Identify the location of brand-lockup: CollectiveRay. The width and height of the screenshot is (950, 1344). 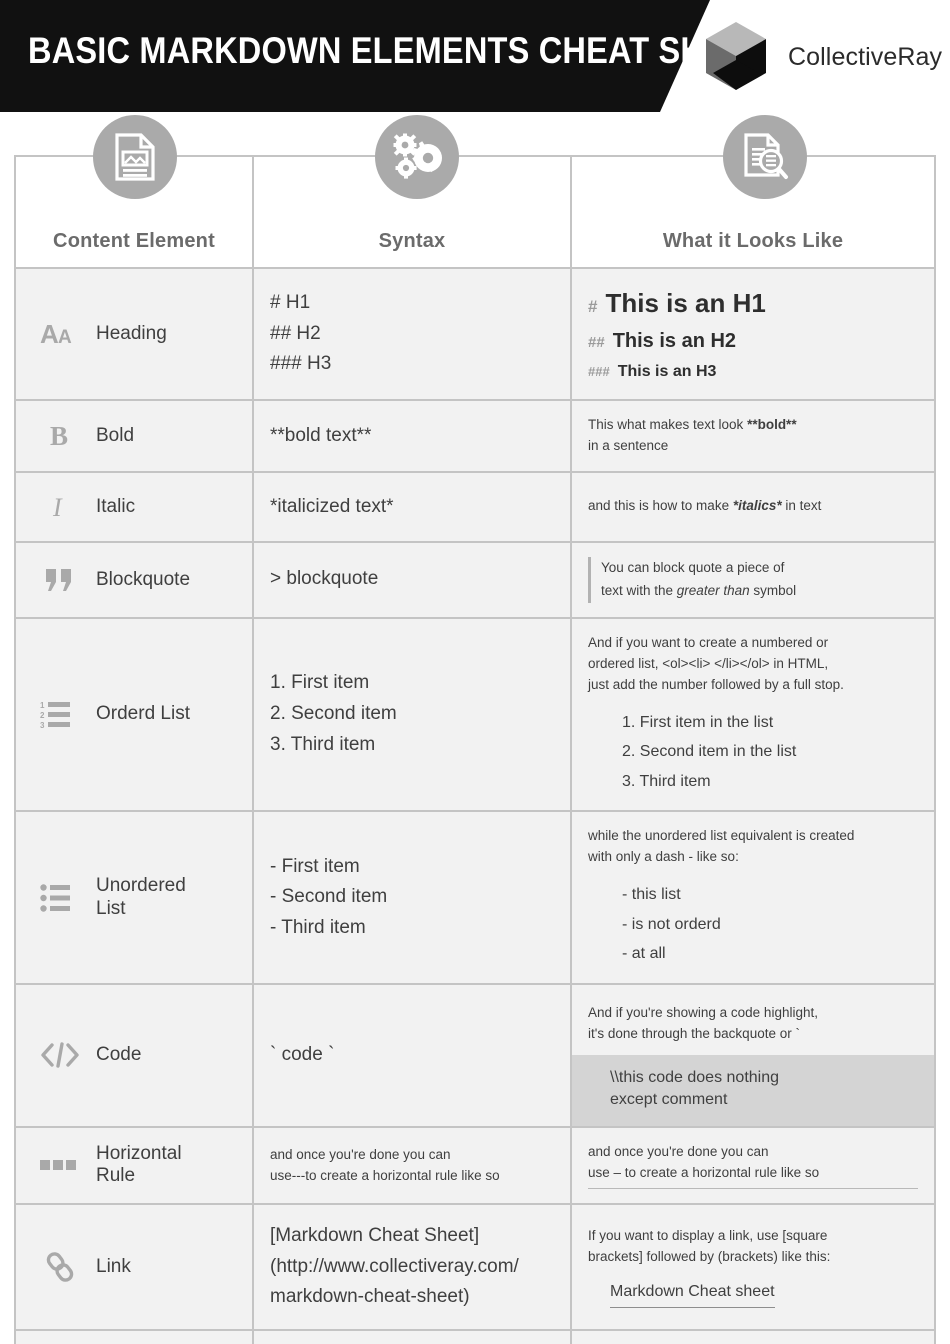
(821, 57).